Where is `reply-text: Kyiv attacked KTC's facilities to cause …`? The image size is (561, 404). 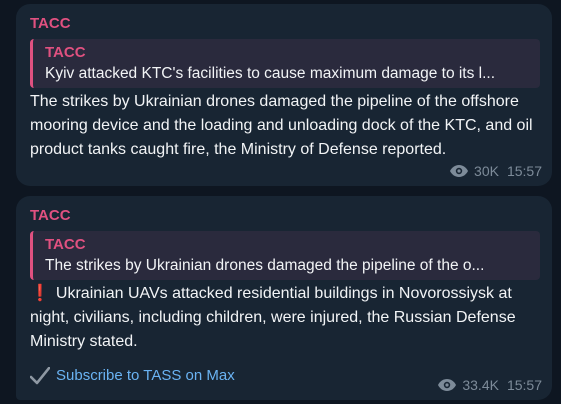 reply-text: Kyiv attacked KTC's facilities to cause … is located at coordinates (270, 73).